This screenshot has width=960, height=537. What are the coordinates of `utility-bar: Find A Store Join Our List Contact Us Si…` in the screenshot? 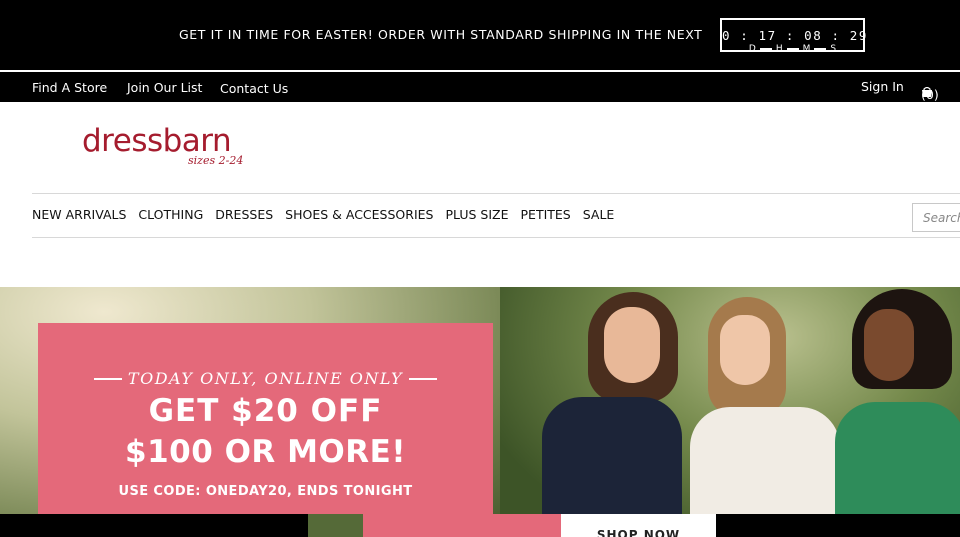 It's located at (480, 87).